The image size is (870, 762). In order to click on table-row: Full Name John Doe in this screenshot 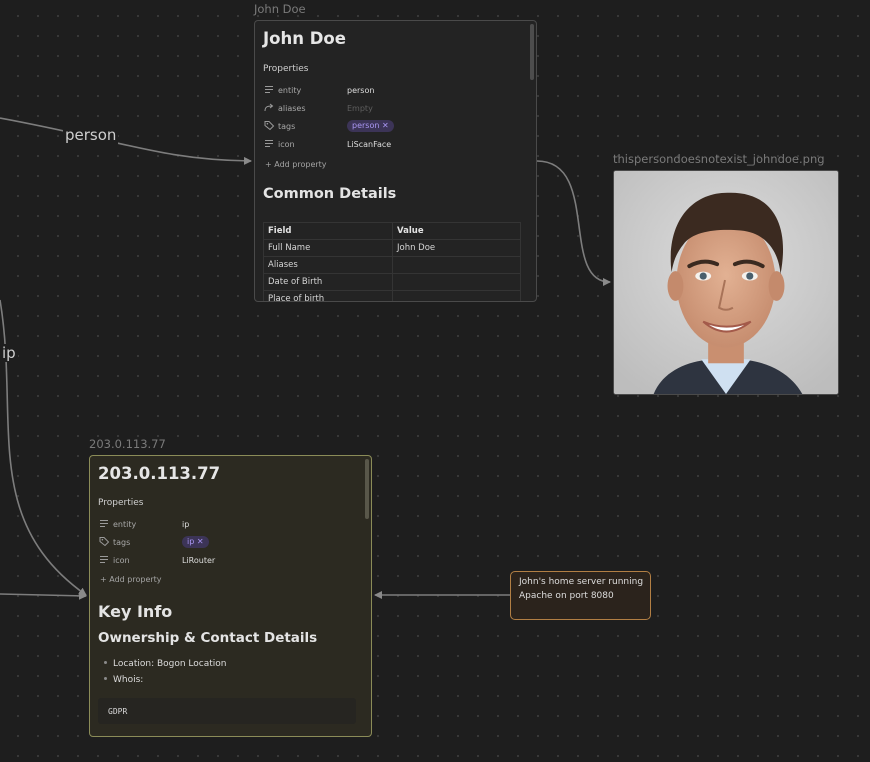, I will do `click(392, 248)`.